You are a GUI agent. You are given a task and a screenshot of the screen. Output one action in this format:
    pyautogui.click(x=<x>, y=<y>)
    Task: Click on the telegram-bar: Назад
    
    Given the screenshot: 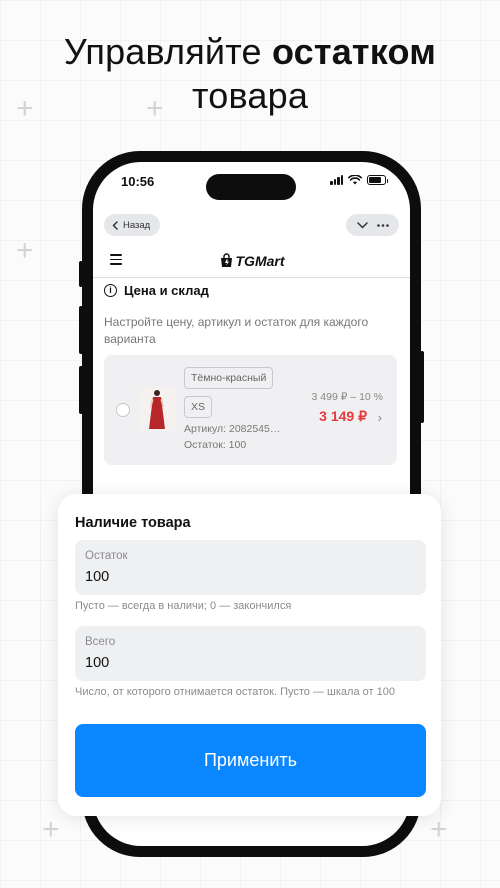 What is the action you would take?
    pyautogui.click(x=251, y=225)
    